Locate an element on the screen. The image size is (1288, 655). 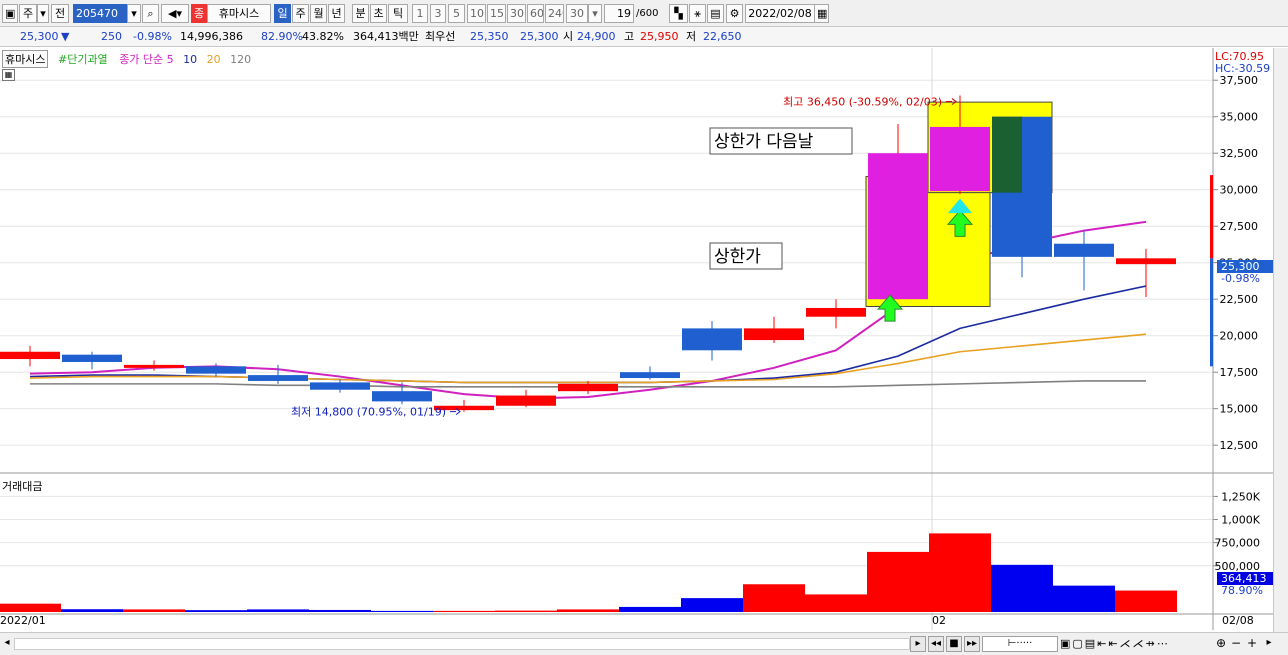
tools-icons: ▣▢▤⇤⇤⋌⋌⇸⋯ is located at coordinates (1135, 644).